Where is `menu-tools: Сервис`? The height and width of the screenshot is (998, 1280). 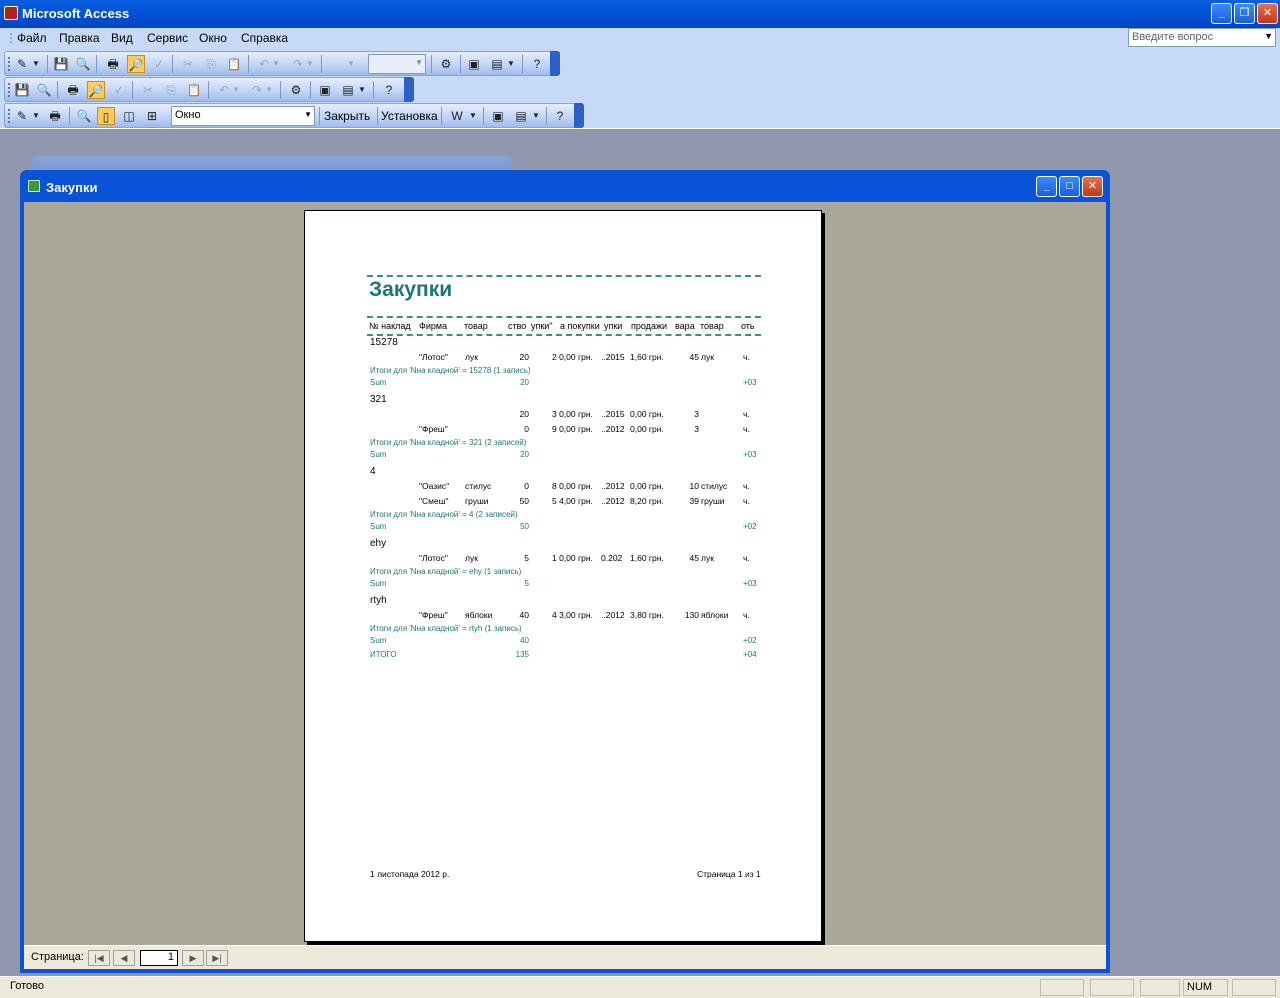 menu-tools: Сервис is located at coordinates (167, 38).